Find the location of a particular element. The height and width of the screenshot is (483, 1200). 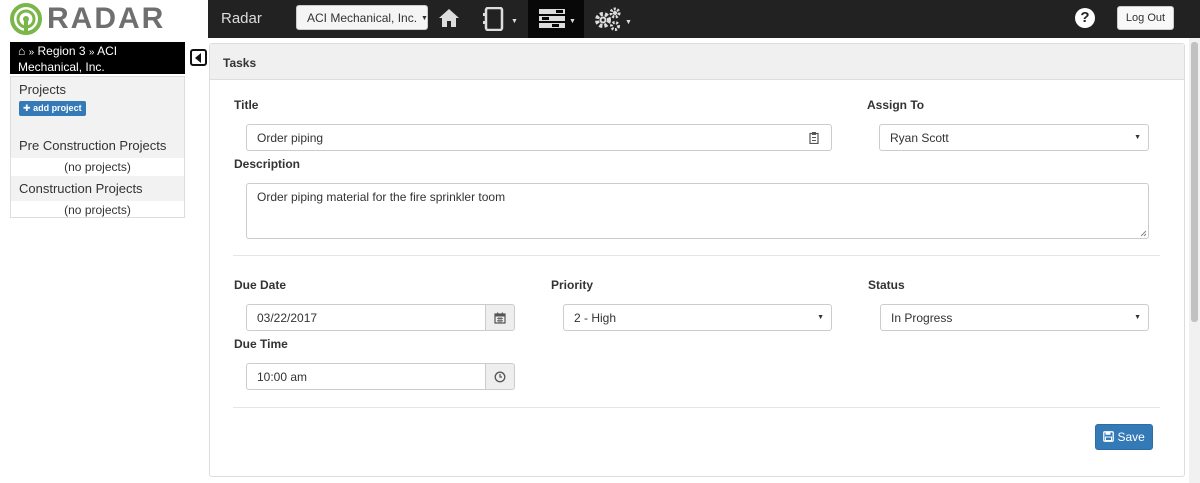

due-time-value: 10:00 am is located at coordinates (282, 377).